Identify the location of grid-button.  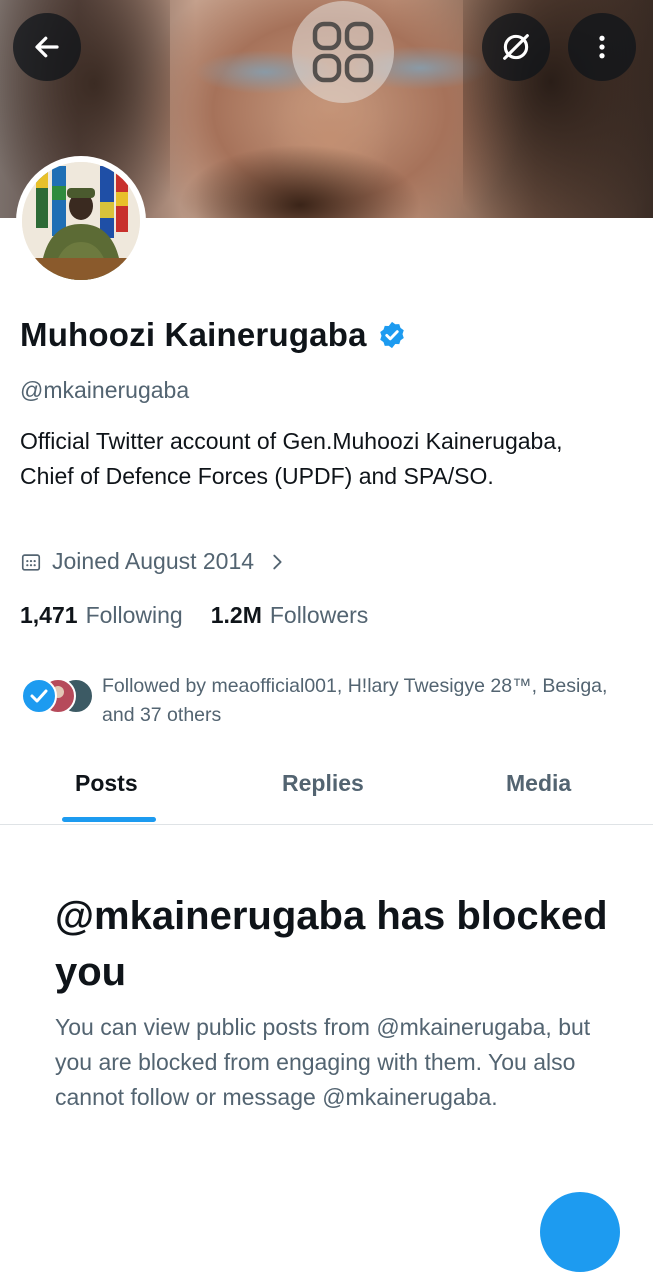
(343, 52).